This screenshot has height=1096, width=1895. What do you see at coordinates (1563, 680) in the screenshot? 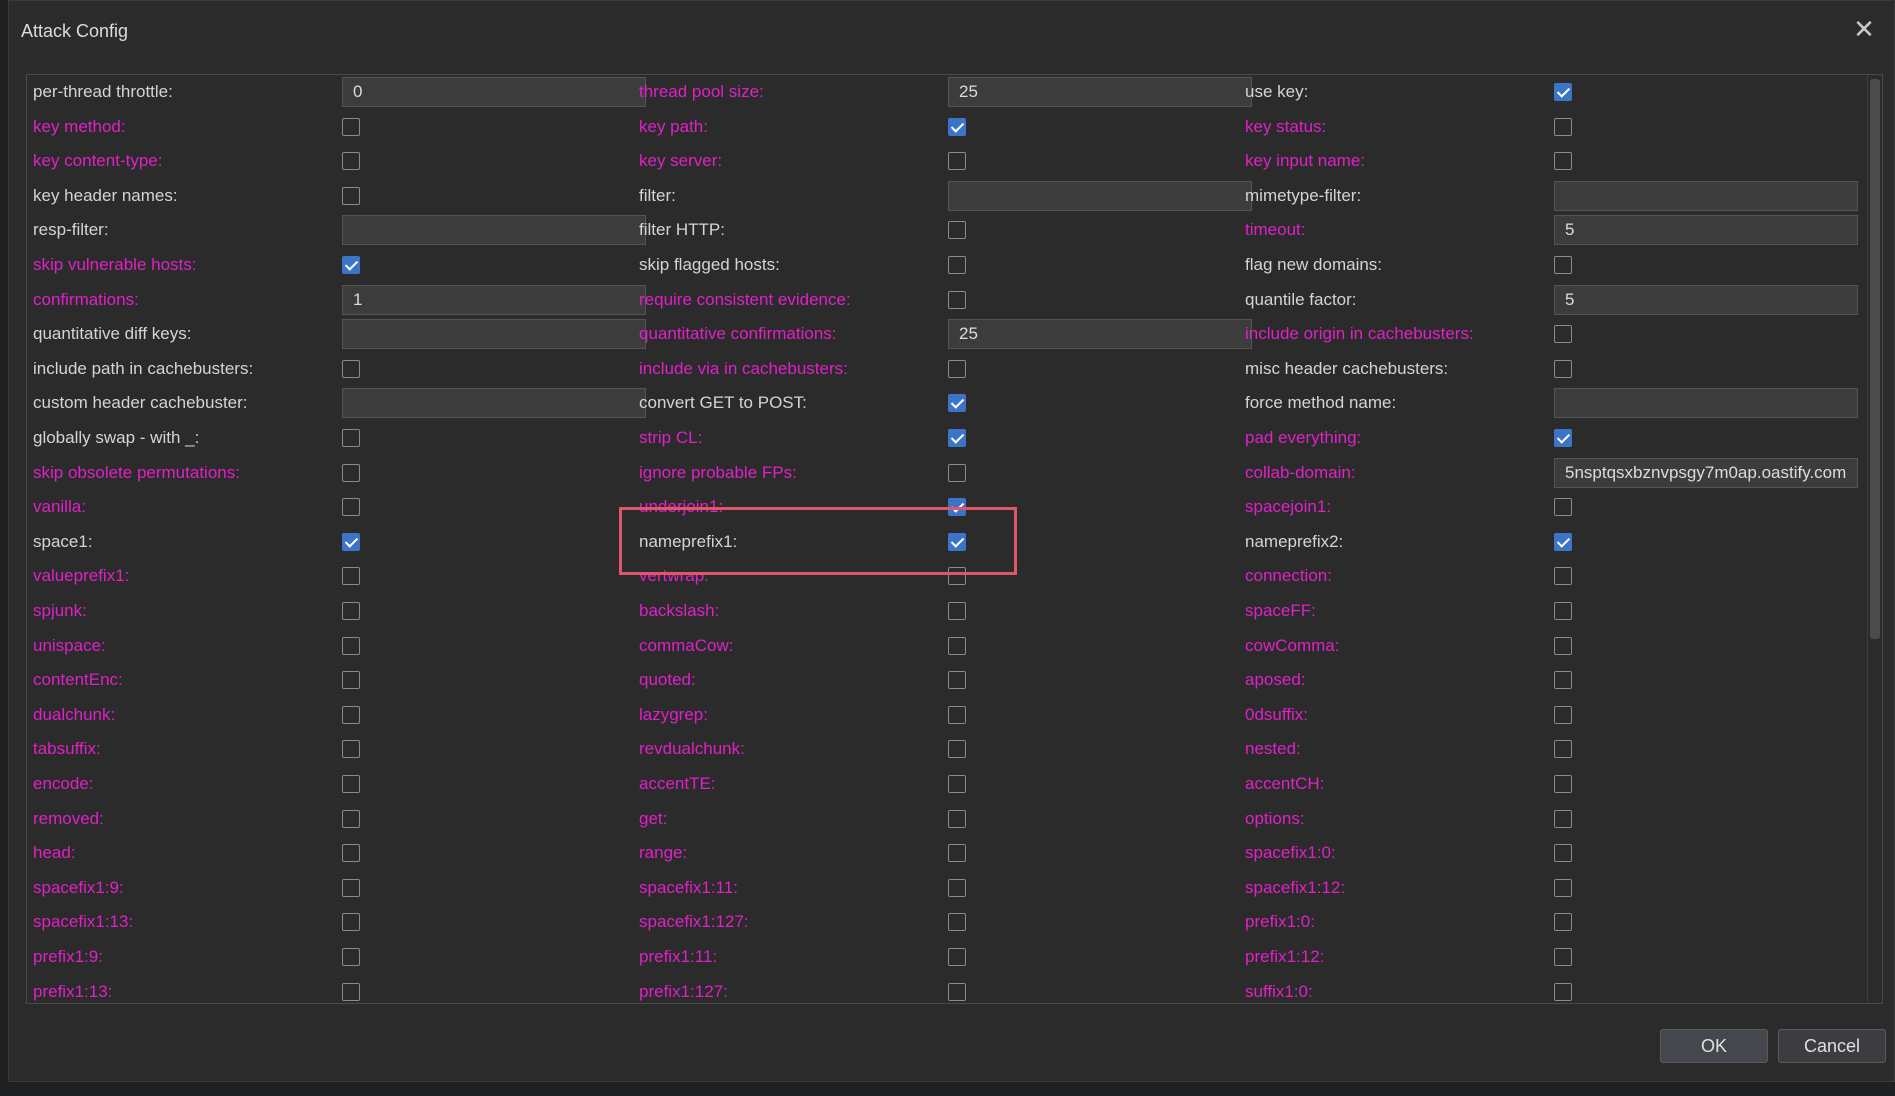
I see `aposed-checkbox` at bounding box center [1563, 680].